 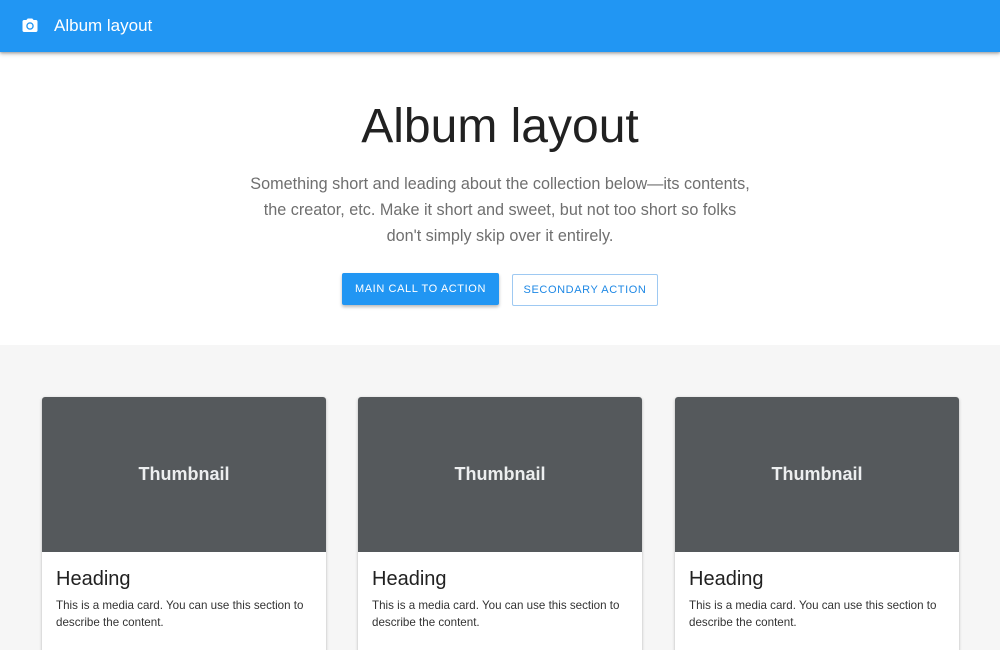 I want to click on app-title: Album layout, so click(x=103, y=25).